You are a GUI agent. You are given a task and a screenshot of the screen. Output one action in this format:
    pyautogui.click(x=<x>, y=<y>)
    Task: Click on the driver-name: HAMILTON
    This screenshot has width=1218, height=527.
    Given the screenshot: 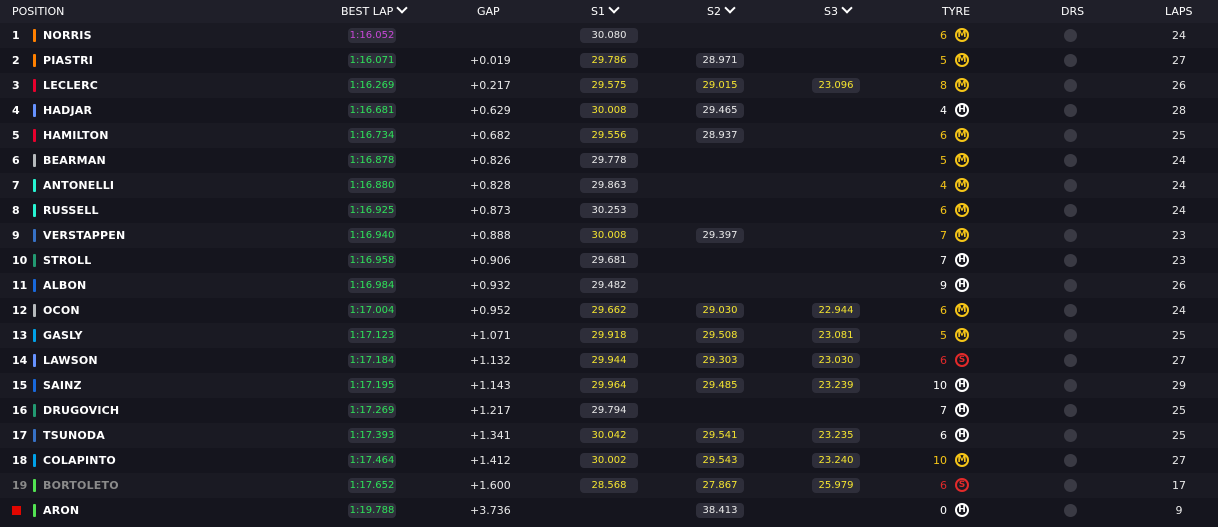 What is the action you would take?
    pyautogui.click(x=76, y=135)
    